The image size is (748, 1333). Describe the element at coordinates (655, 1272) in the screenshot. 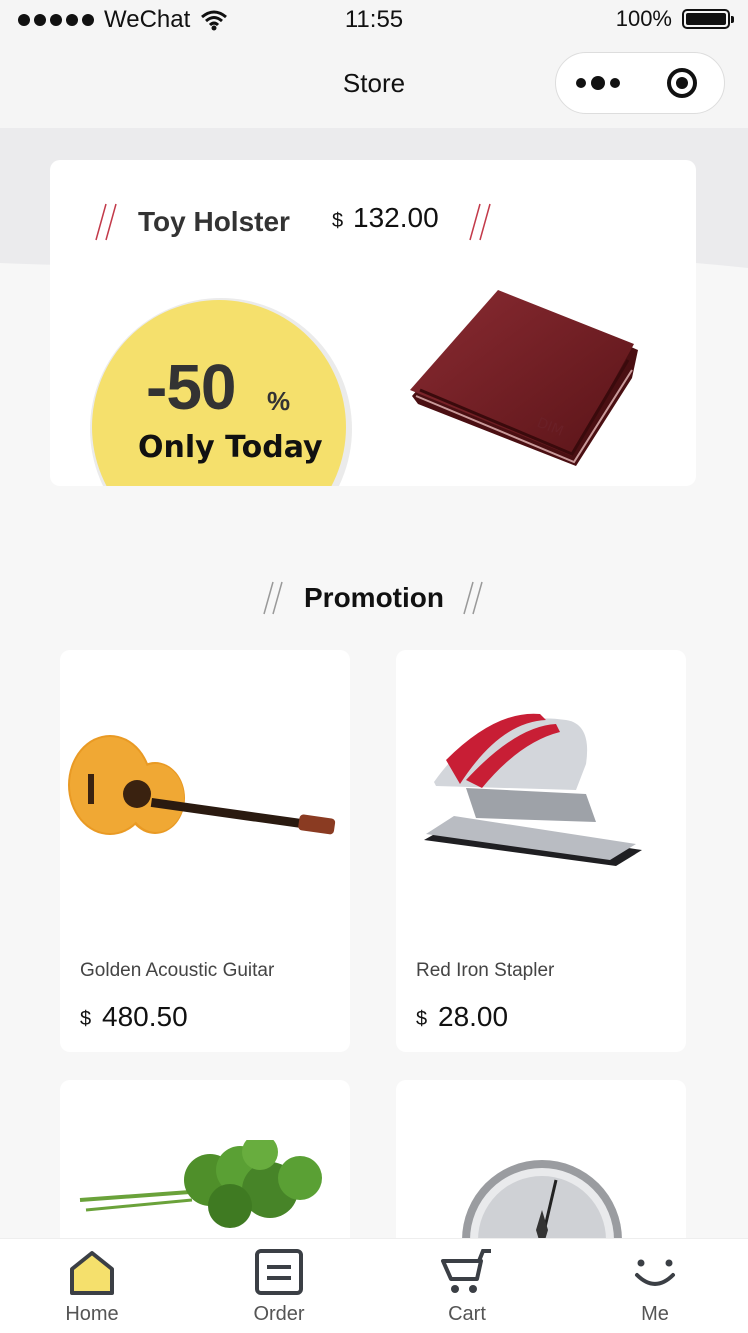

I see `smile-icon` at that location.